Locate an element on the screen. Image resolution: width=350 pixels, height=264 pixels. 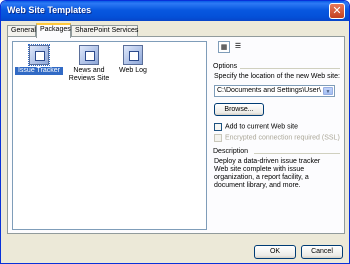
window-title: Web Site Templates is located at coordinates (49, 10).